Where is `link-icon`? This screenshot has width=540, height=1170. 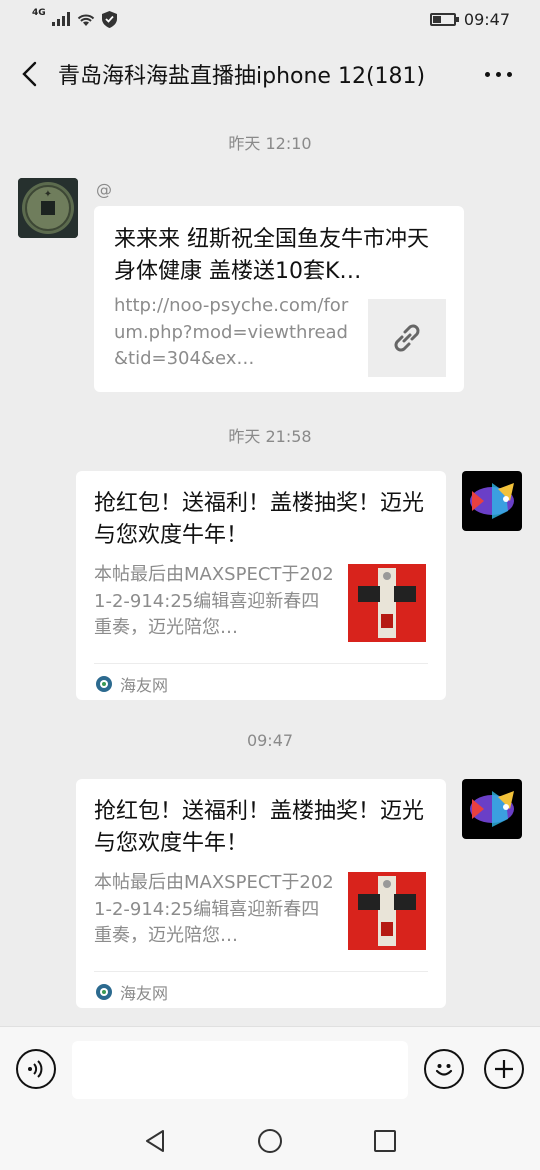
link-icon is located at coordinates (407, 338).